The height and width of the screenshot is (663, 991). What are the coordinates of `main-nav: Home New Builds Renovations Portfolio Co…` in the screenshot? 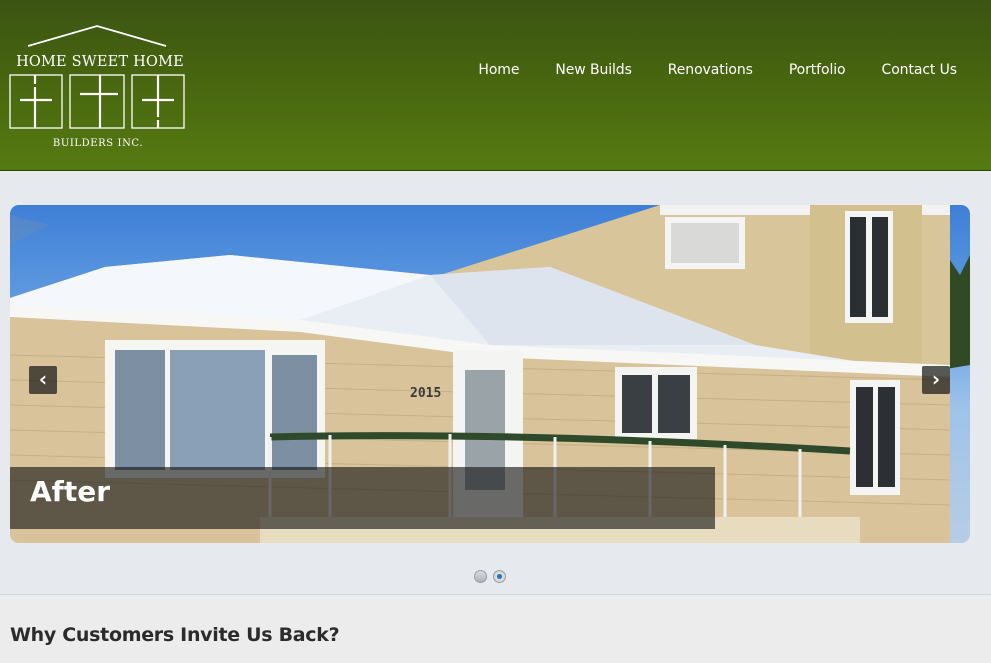 It's located at (699, 70).